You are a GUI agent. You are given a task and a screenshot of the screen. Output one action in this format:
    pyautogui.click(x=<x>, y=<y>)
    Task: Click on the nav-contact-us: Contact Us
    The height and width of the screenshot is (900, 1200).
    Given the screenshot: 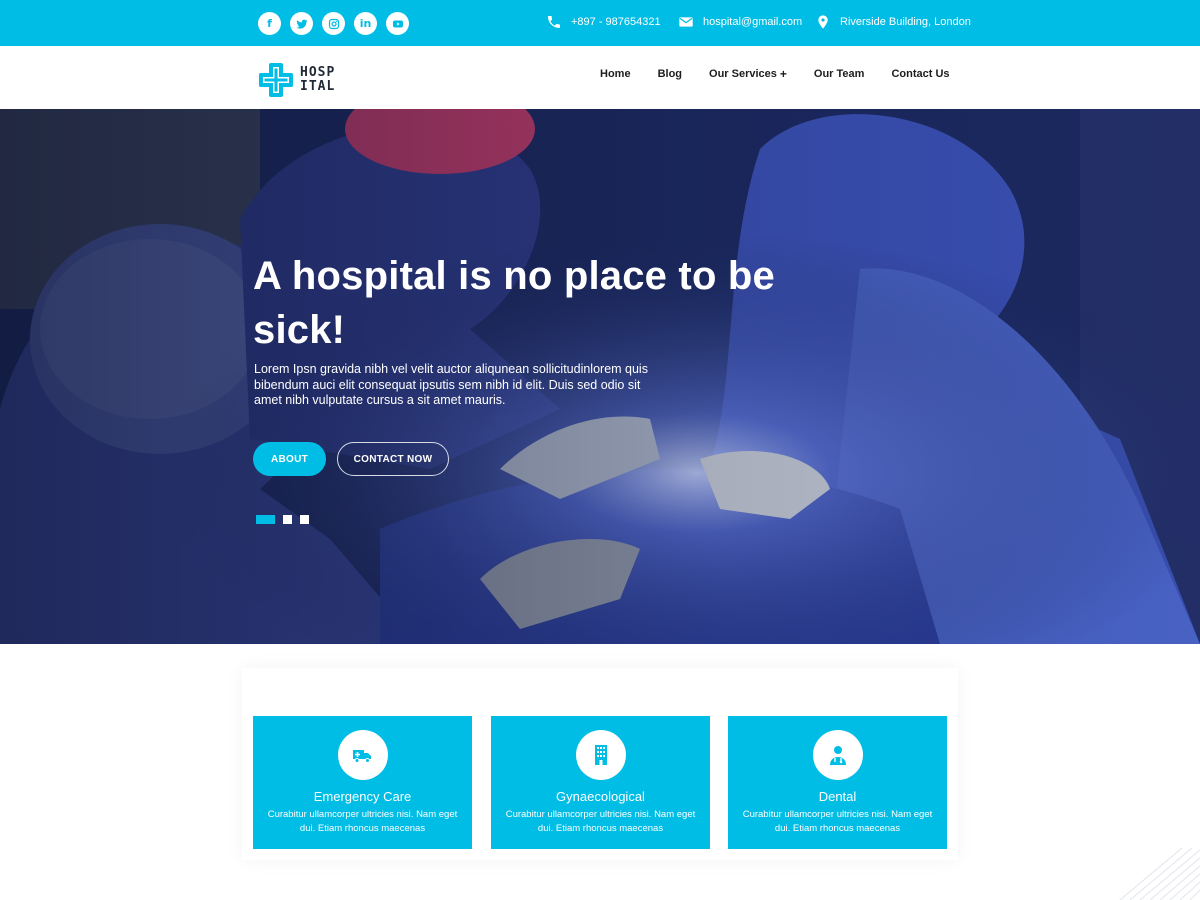 What is the action you would take?
    pyautogui.click(x=920, y=74)
    